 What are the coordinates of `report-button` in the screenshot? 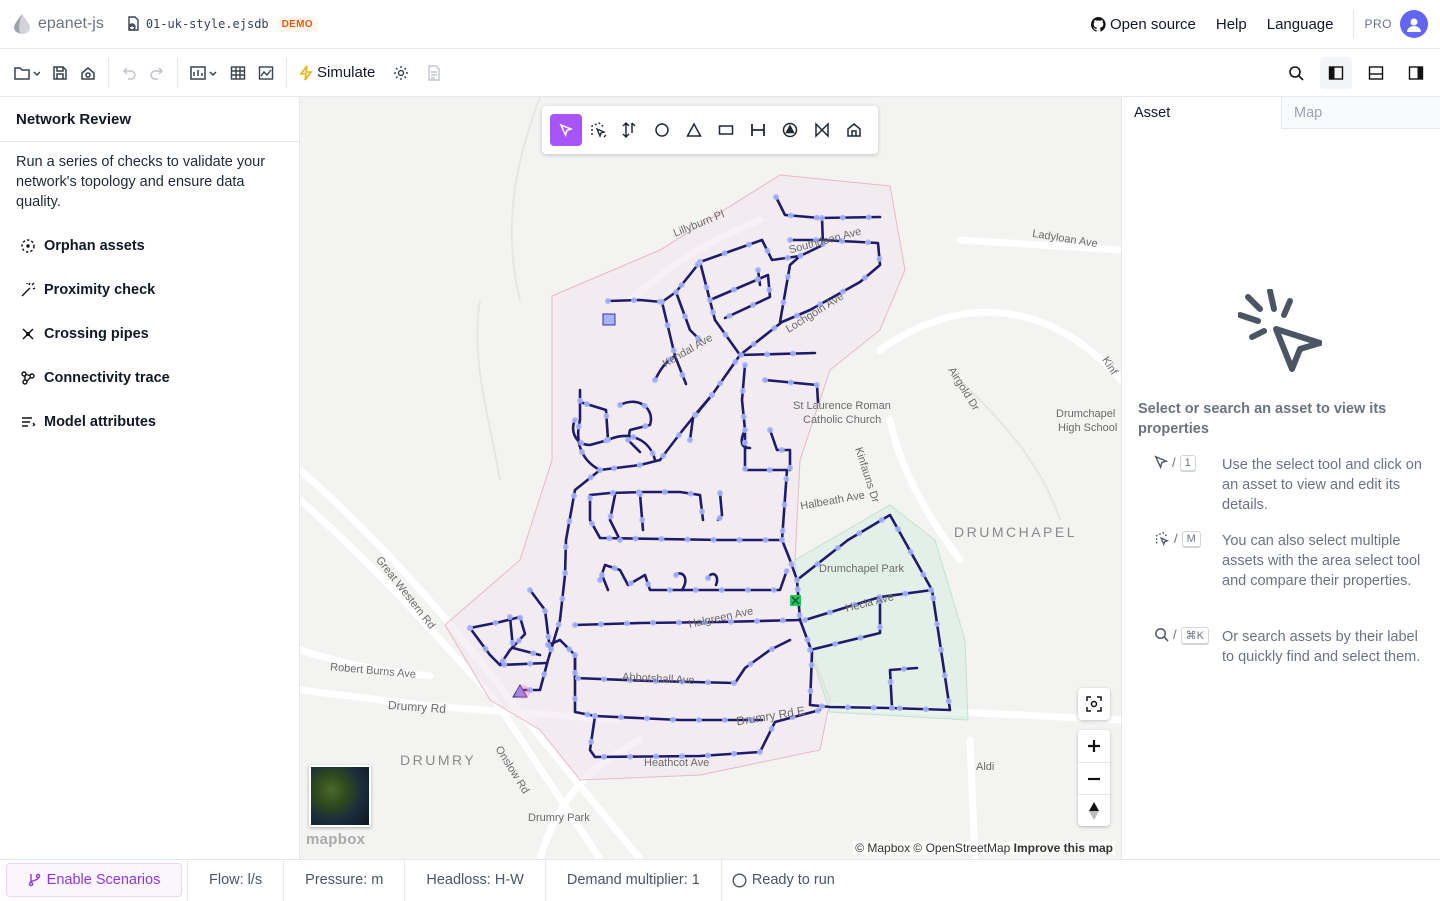 It's located at (434, 73).